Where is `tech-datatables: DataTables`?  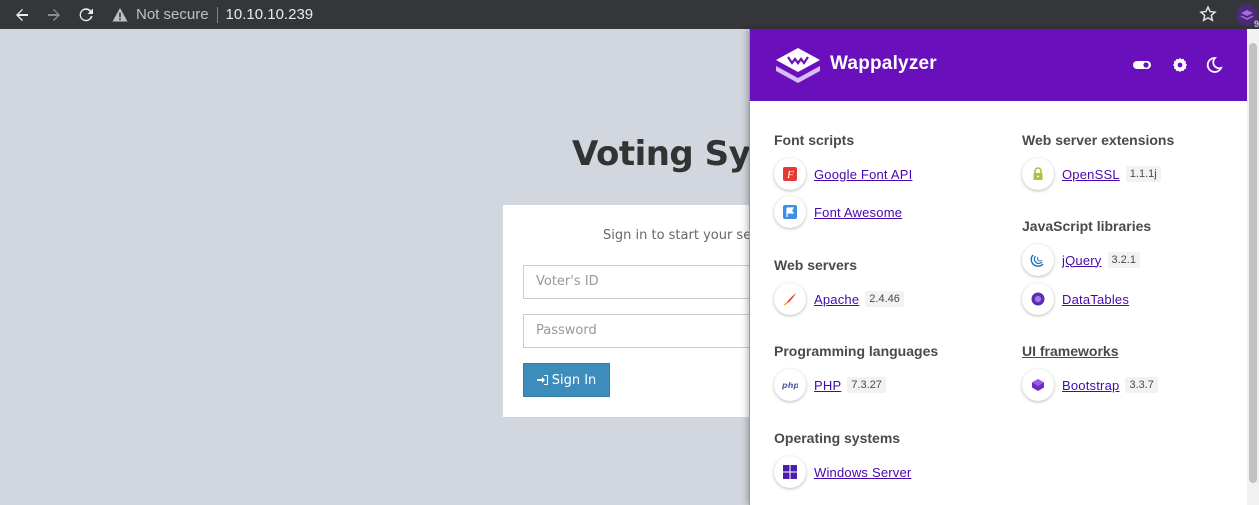
tech-datatables: DataTables is located at coordinates (1075, 299).